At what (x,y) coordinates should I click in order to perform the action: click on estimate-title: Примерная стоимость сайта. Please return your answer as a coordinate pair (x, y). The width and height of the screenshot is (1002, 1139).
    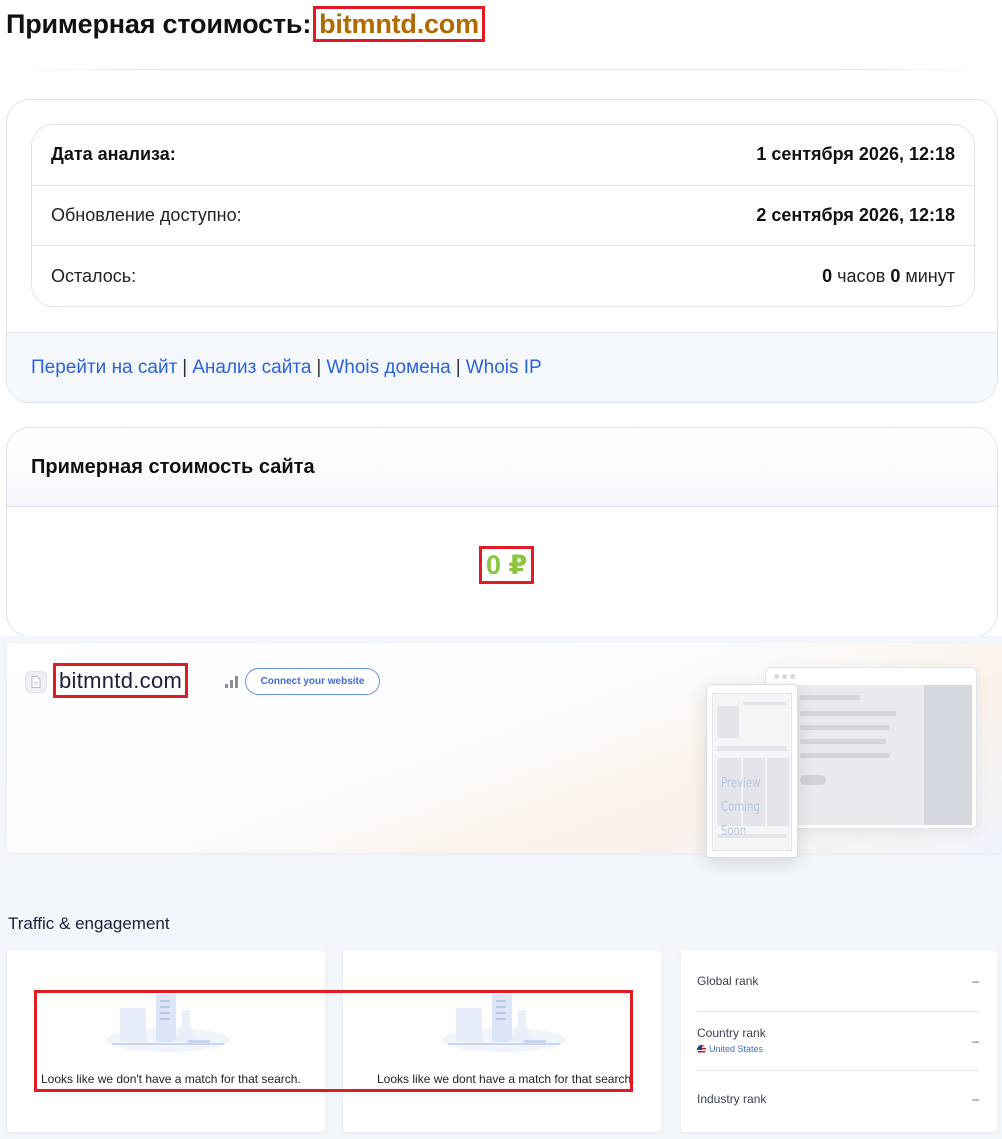
    Looking at the image, I should click on (502, 467).